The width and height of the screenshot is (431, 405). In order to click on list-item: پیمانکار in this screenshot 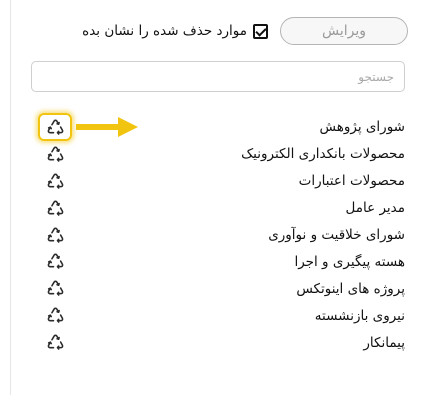, I will do `click(219, 342)`.